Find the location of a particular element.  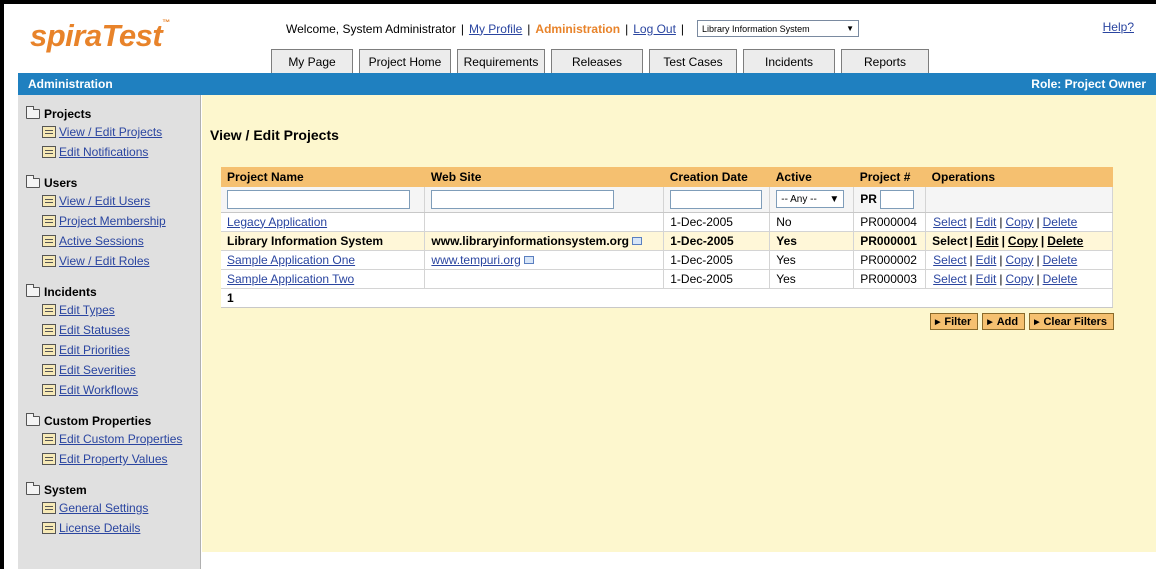

spiratest-logo: spiraTest™ is located at coordinates (100, 36).